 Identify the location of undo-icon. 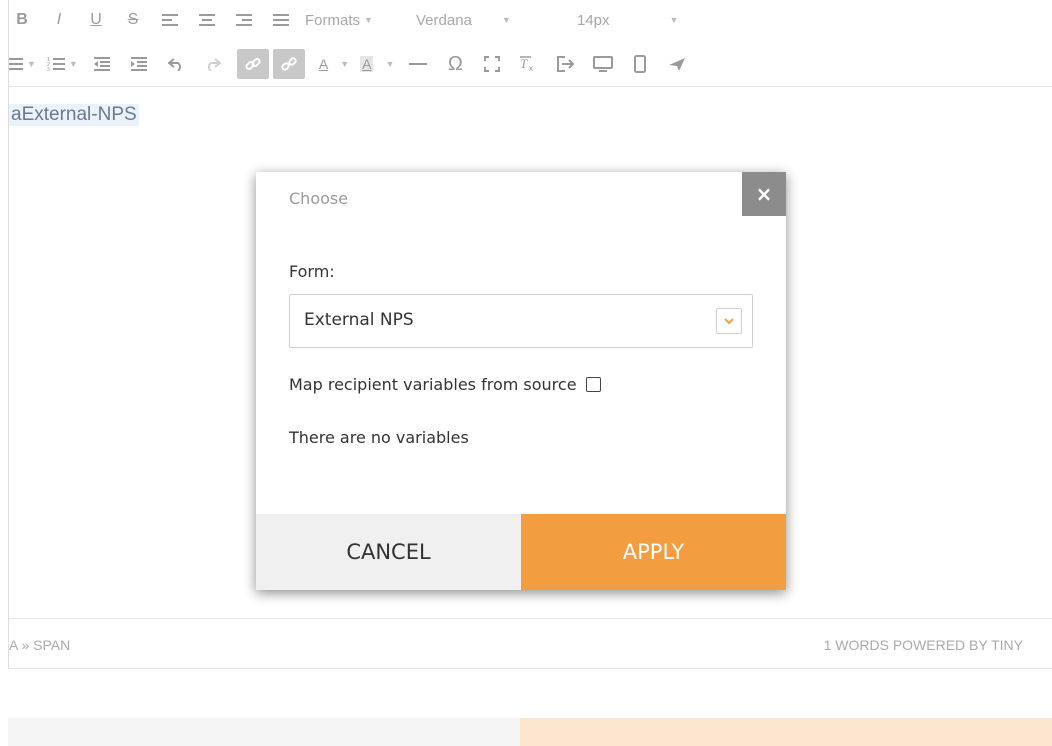
(176, 64).